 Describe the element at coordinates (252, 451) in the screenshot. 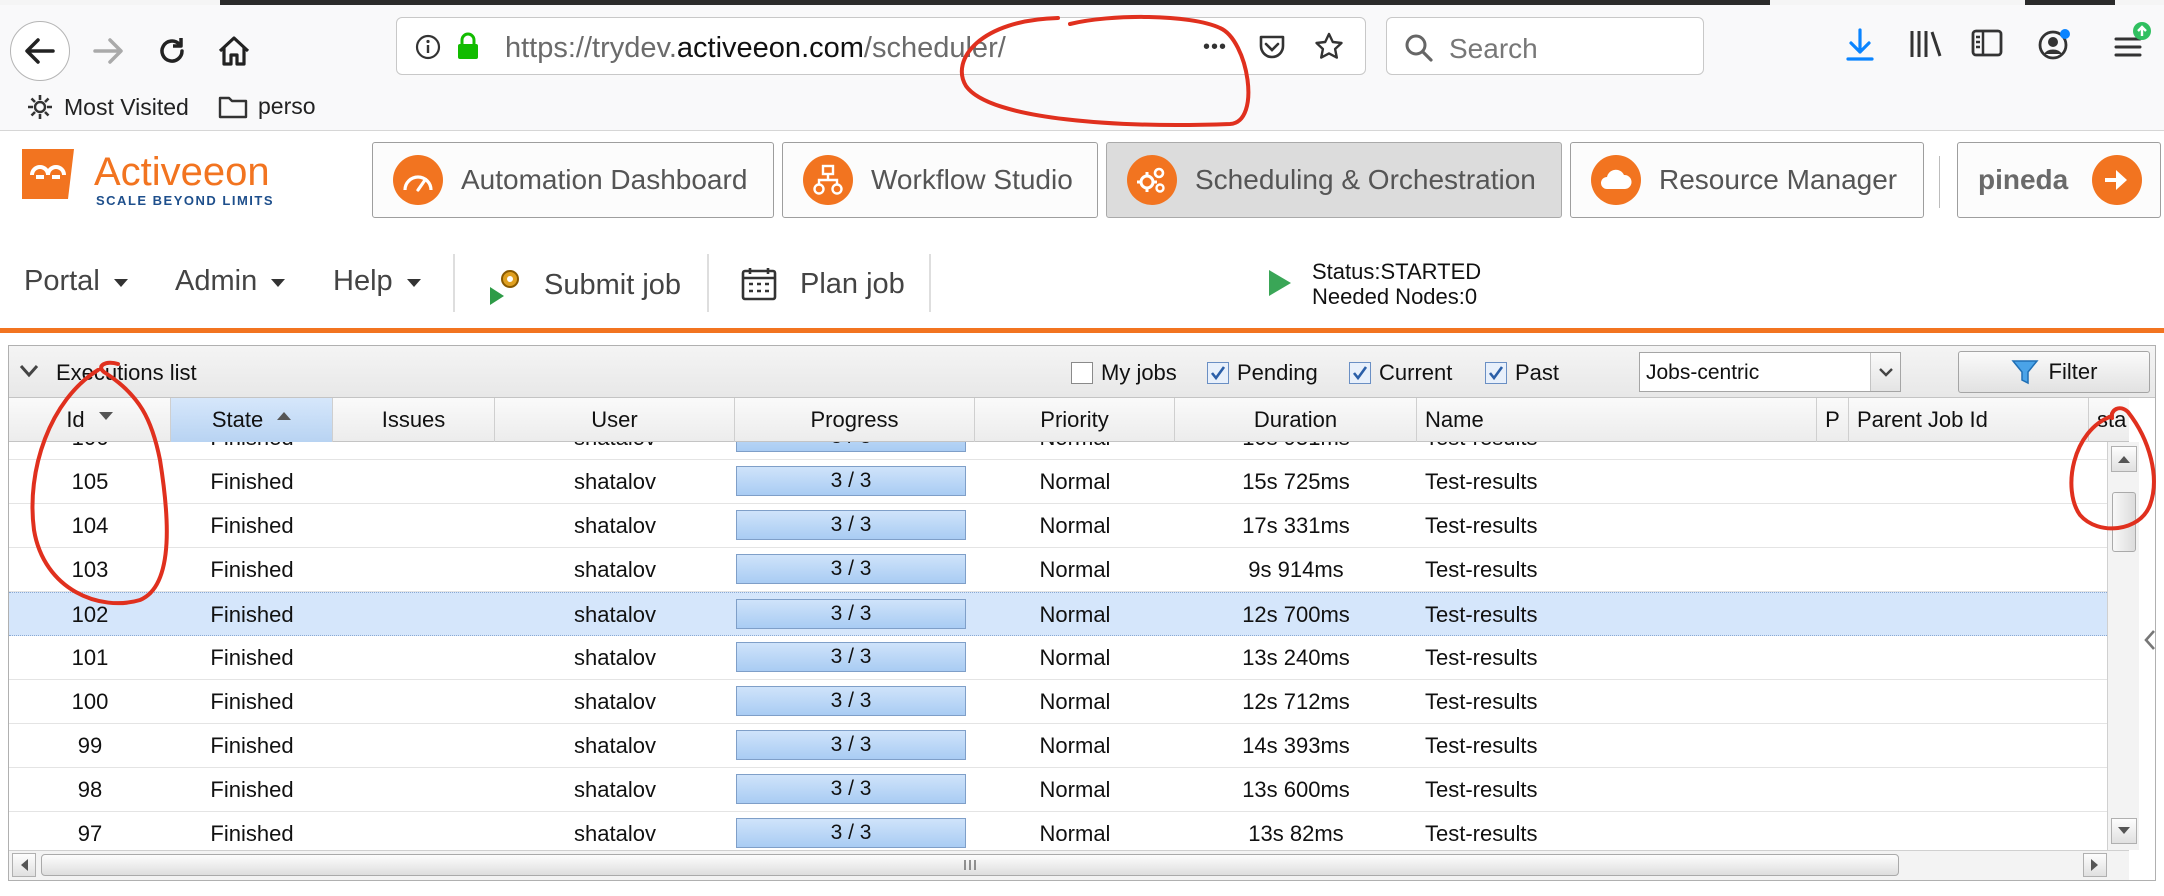

I see `cell-state: Finished` at that location.